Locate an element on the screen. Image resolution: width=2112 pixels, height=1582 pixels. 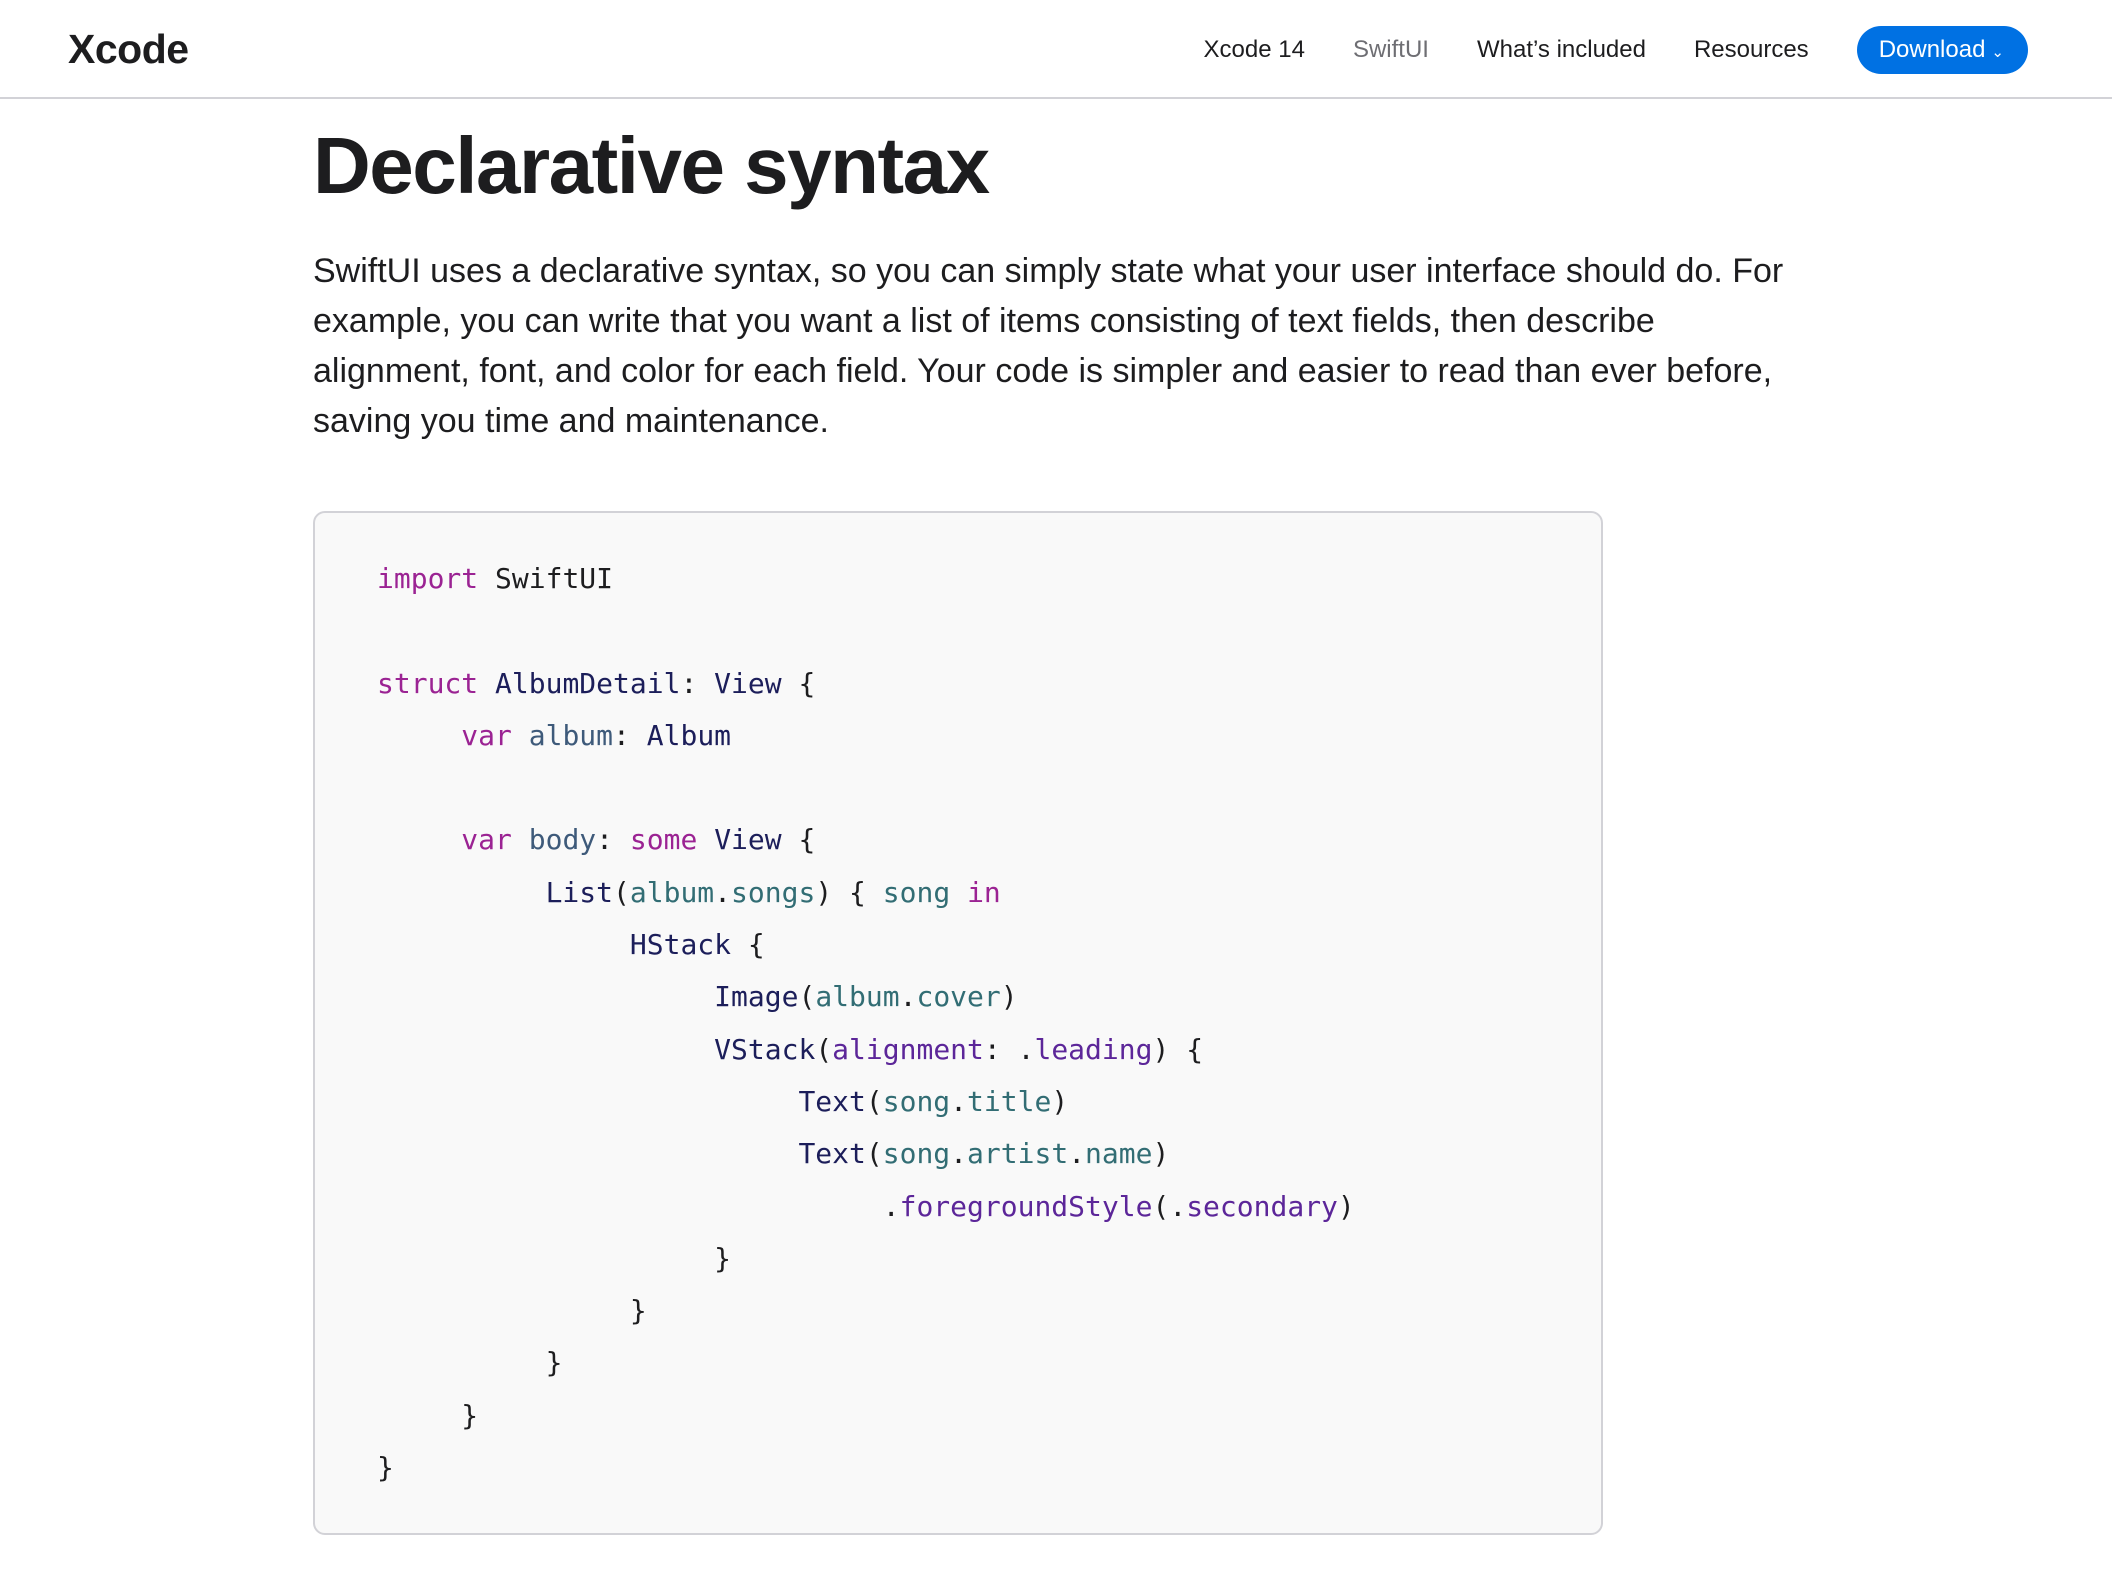
chevron-down-icon: ⌄ is located at coordinates (1997, 52).